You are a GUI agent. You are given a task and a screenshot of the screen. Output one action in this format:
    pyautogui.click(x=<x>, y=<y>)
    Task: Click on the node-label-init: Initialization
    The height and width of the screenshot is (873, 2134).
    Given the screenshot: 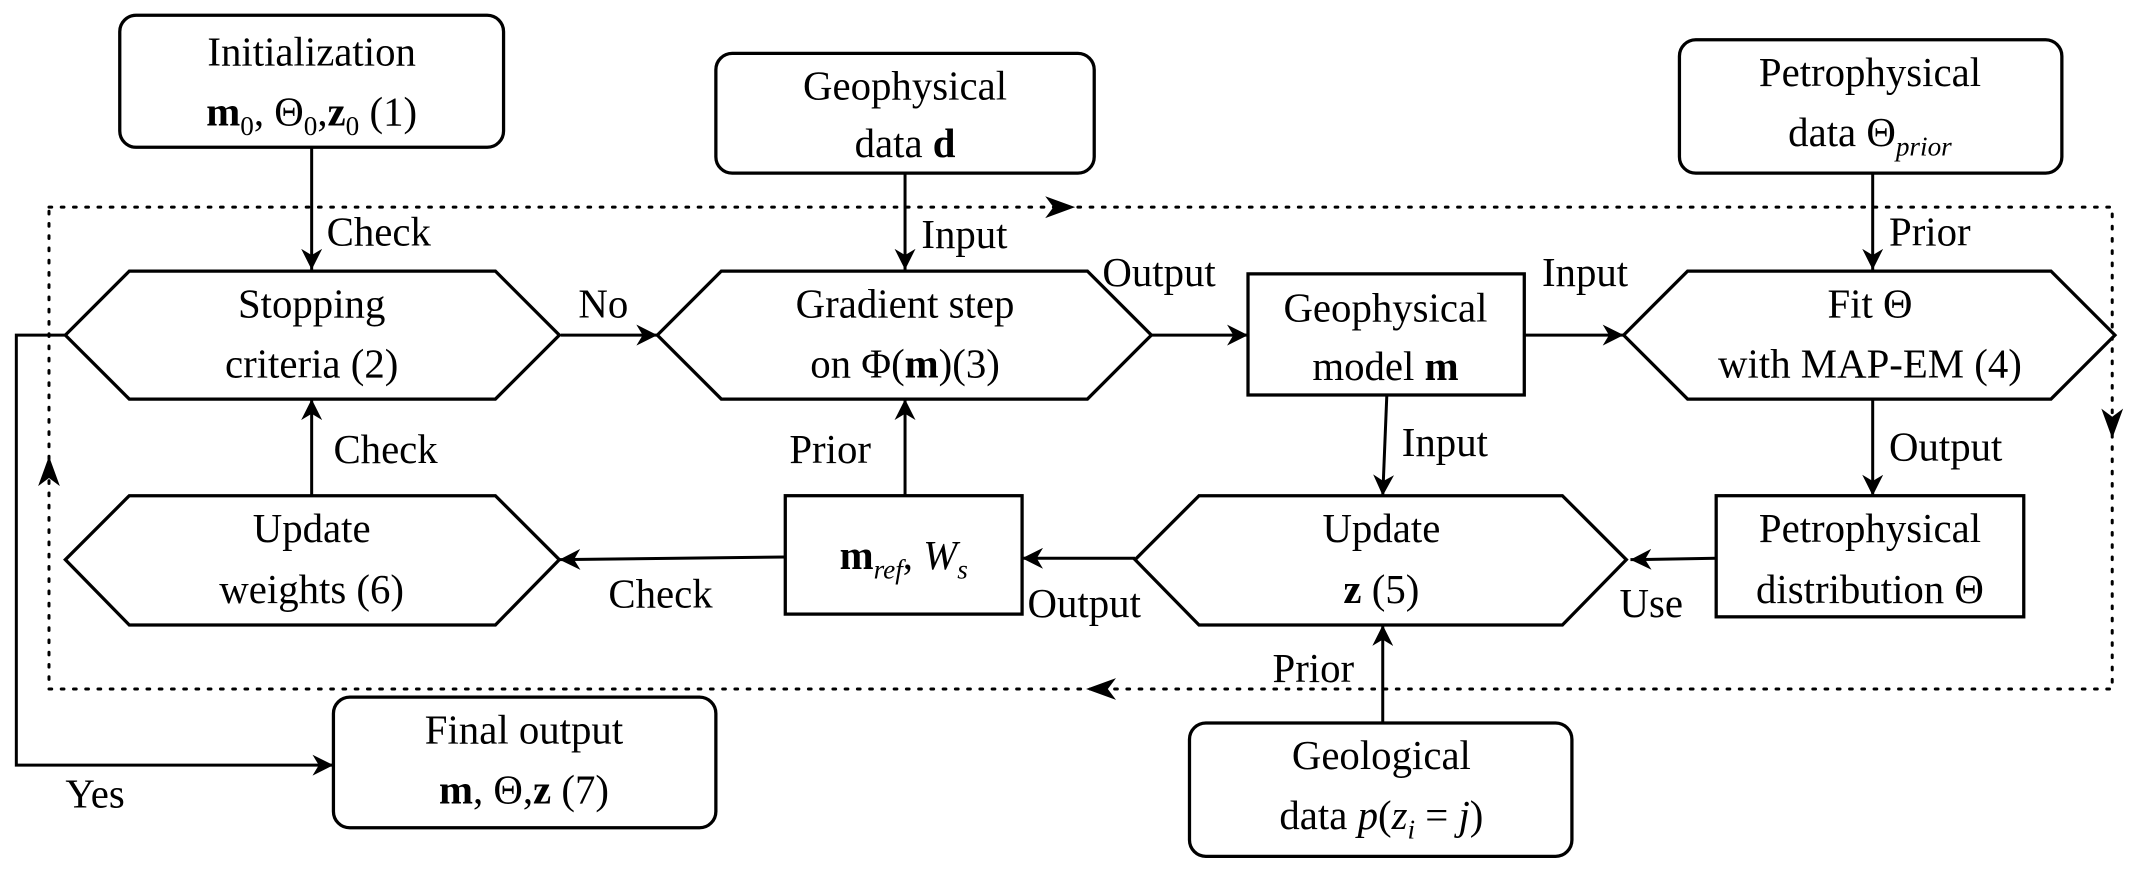 What is the action you would take?
    pyautogui.click(x=311, y=52)
    